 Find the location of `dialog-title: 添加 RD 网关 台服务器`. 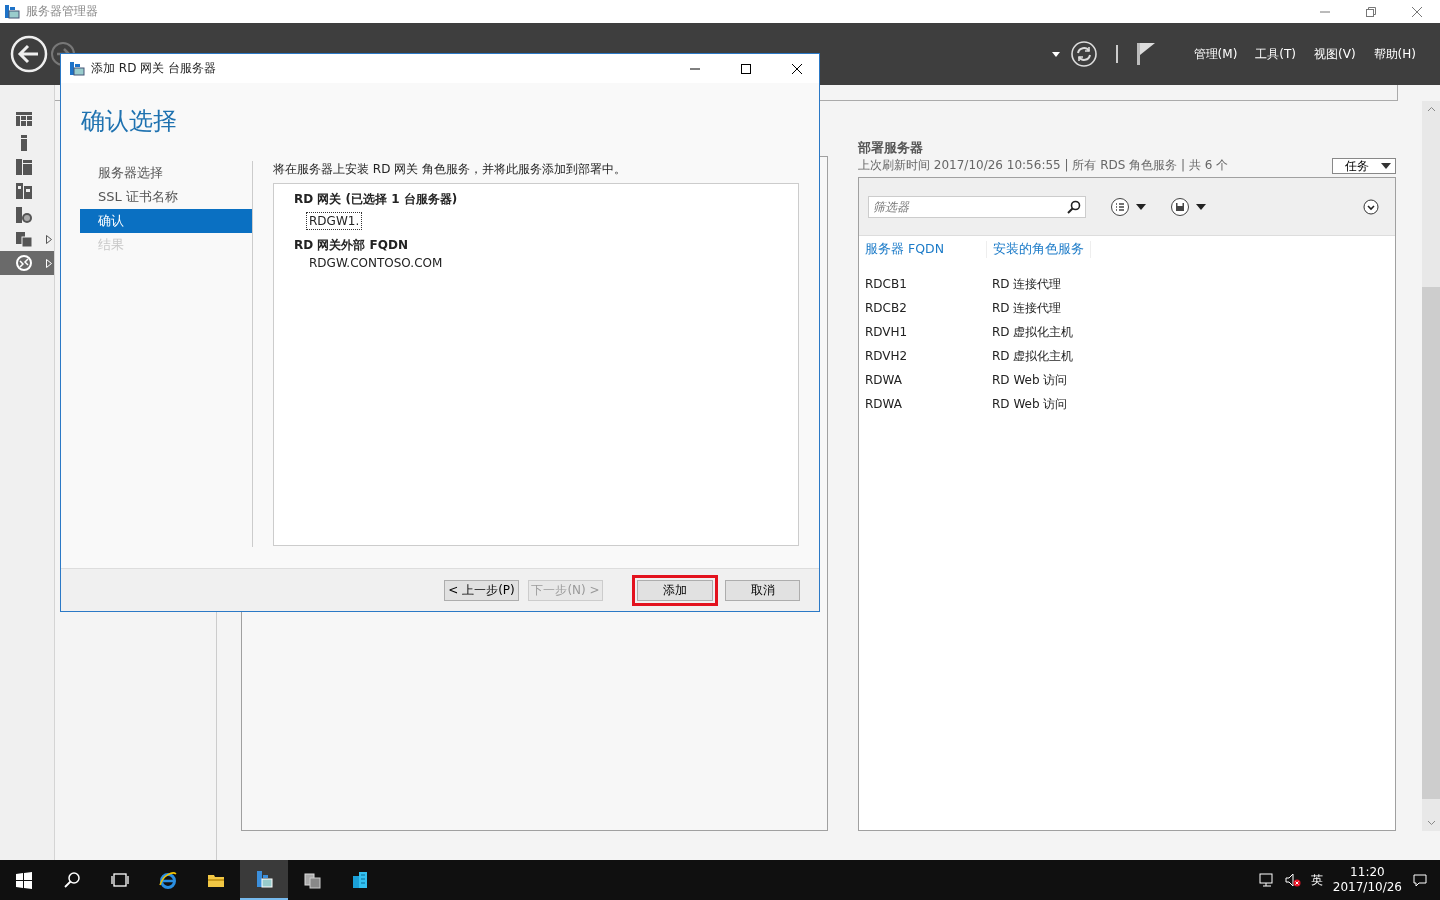

dialog-title: 添加 RD 网关 台服务器 is located at coordinates (154, 68).